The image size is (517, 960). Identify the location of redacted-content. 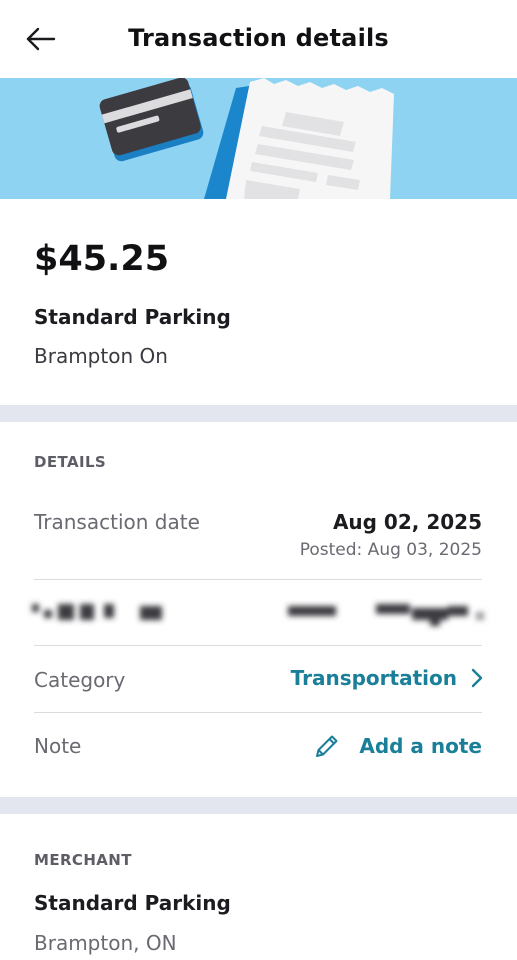
(258, 615).